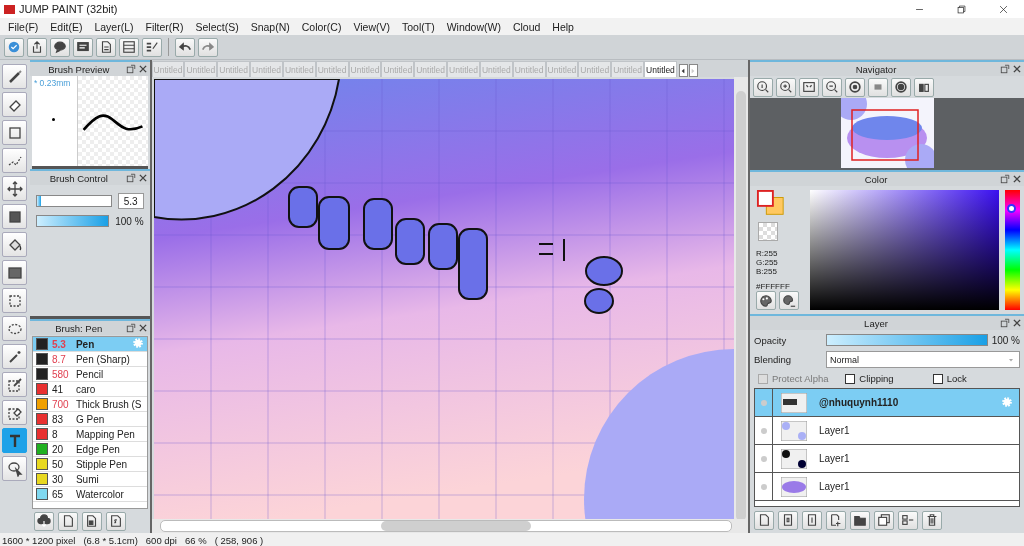  I want to click on transparent-swatch, so click(768, 231).